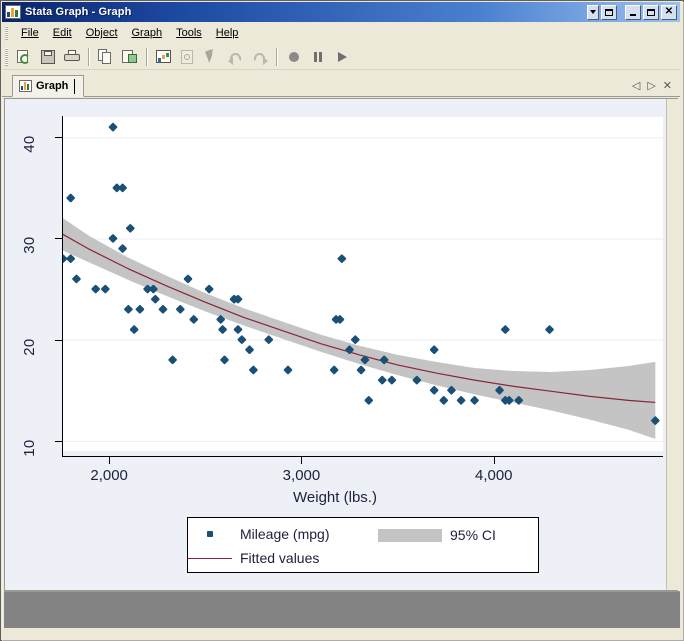  I want to click on menu-item-tools: Tools, so click(189, 33).